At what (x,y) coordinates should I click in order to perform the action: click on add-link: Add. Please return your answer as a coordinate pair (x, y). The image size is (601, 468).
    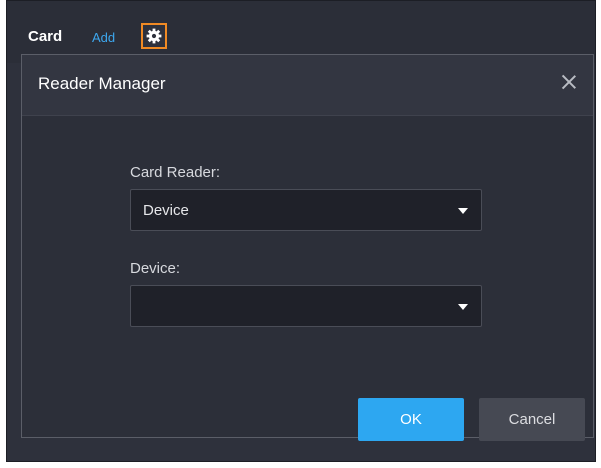
    Looking at the image, I should click on (103, 37).